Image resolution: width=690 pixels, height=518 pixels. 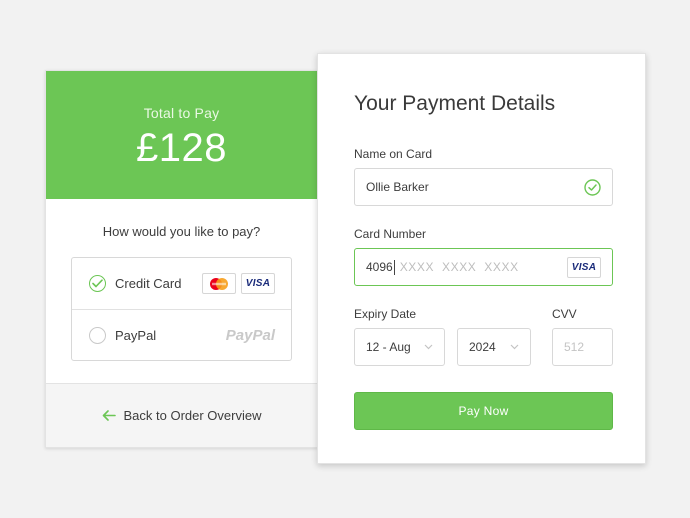 I want to click on payment-option-label: PayPal, so click(x=136, y=335).